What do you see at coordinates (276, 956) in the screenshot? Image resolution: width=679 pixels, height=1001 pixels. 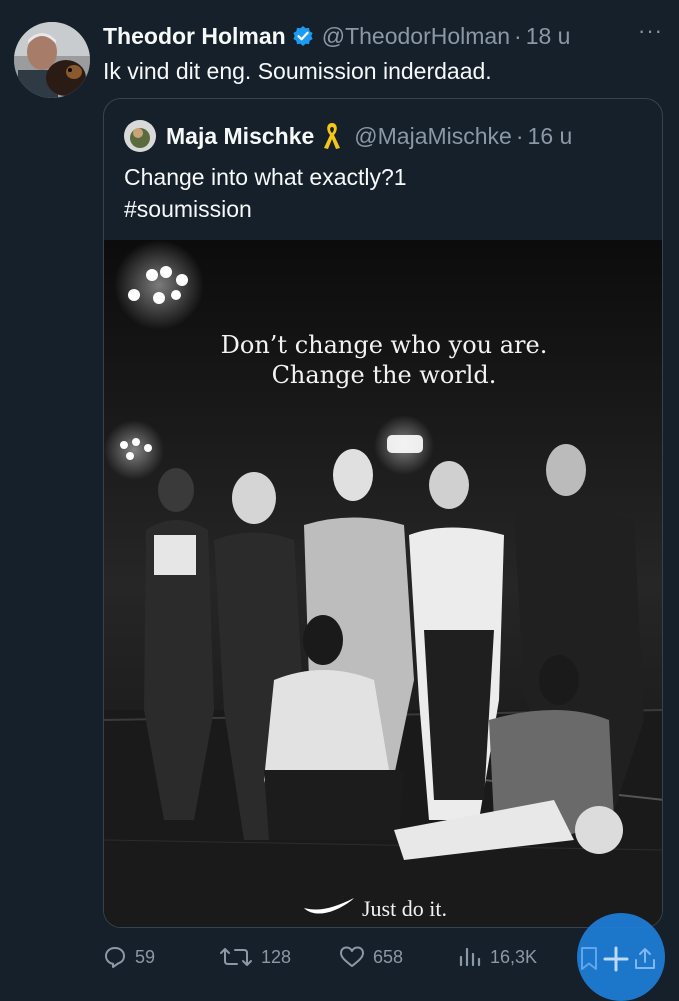 I see `repost-count: 128` at bounding box center [276, 956].